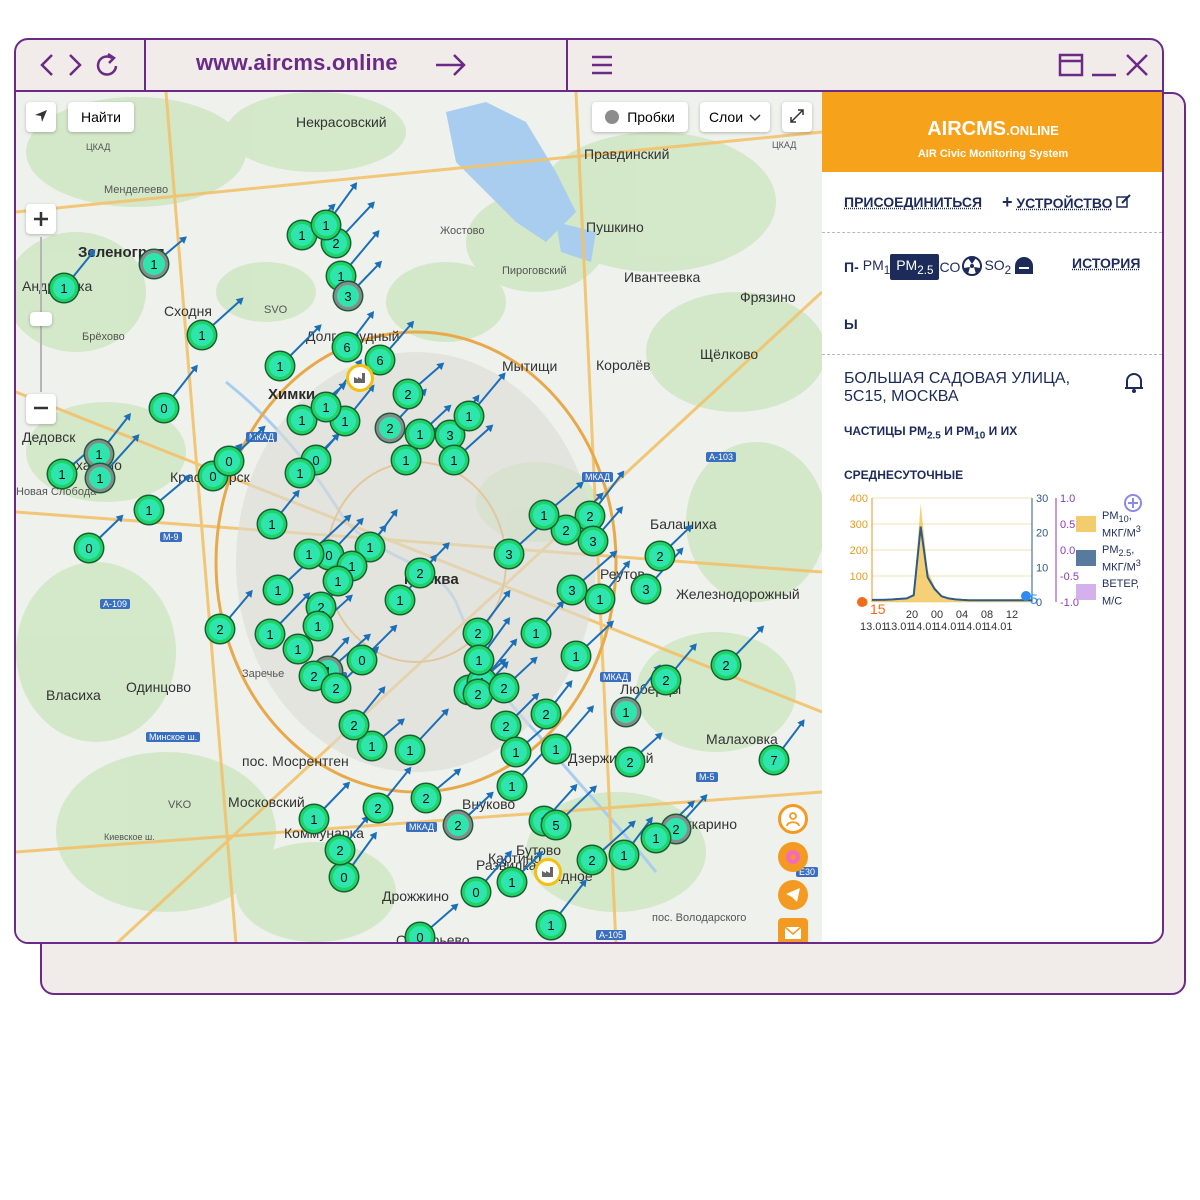 This screenshot has width=1200, height=1200. I want to click on legend-item: ВЕТЕР, М/С, so click(1119, 594).